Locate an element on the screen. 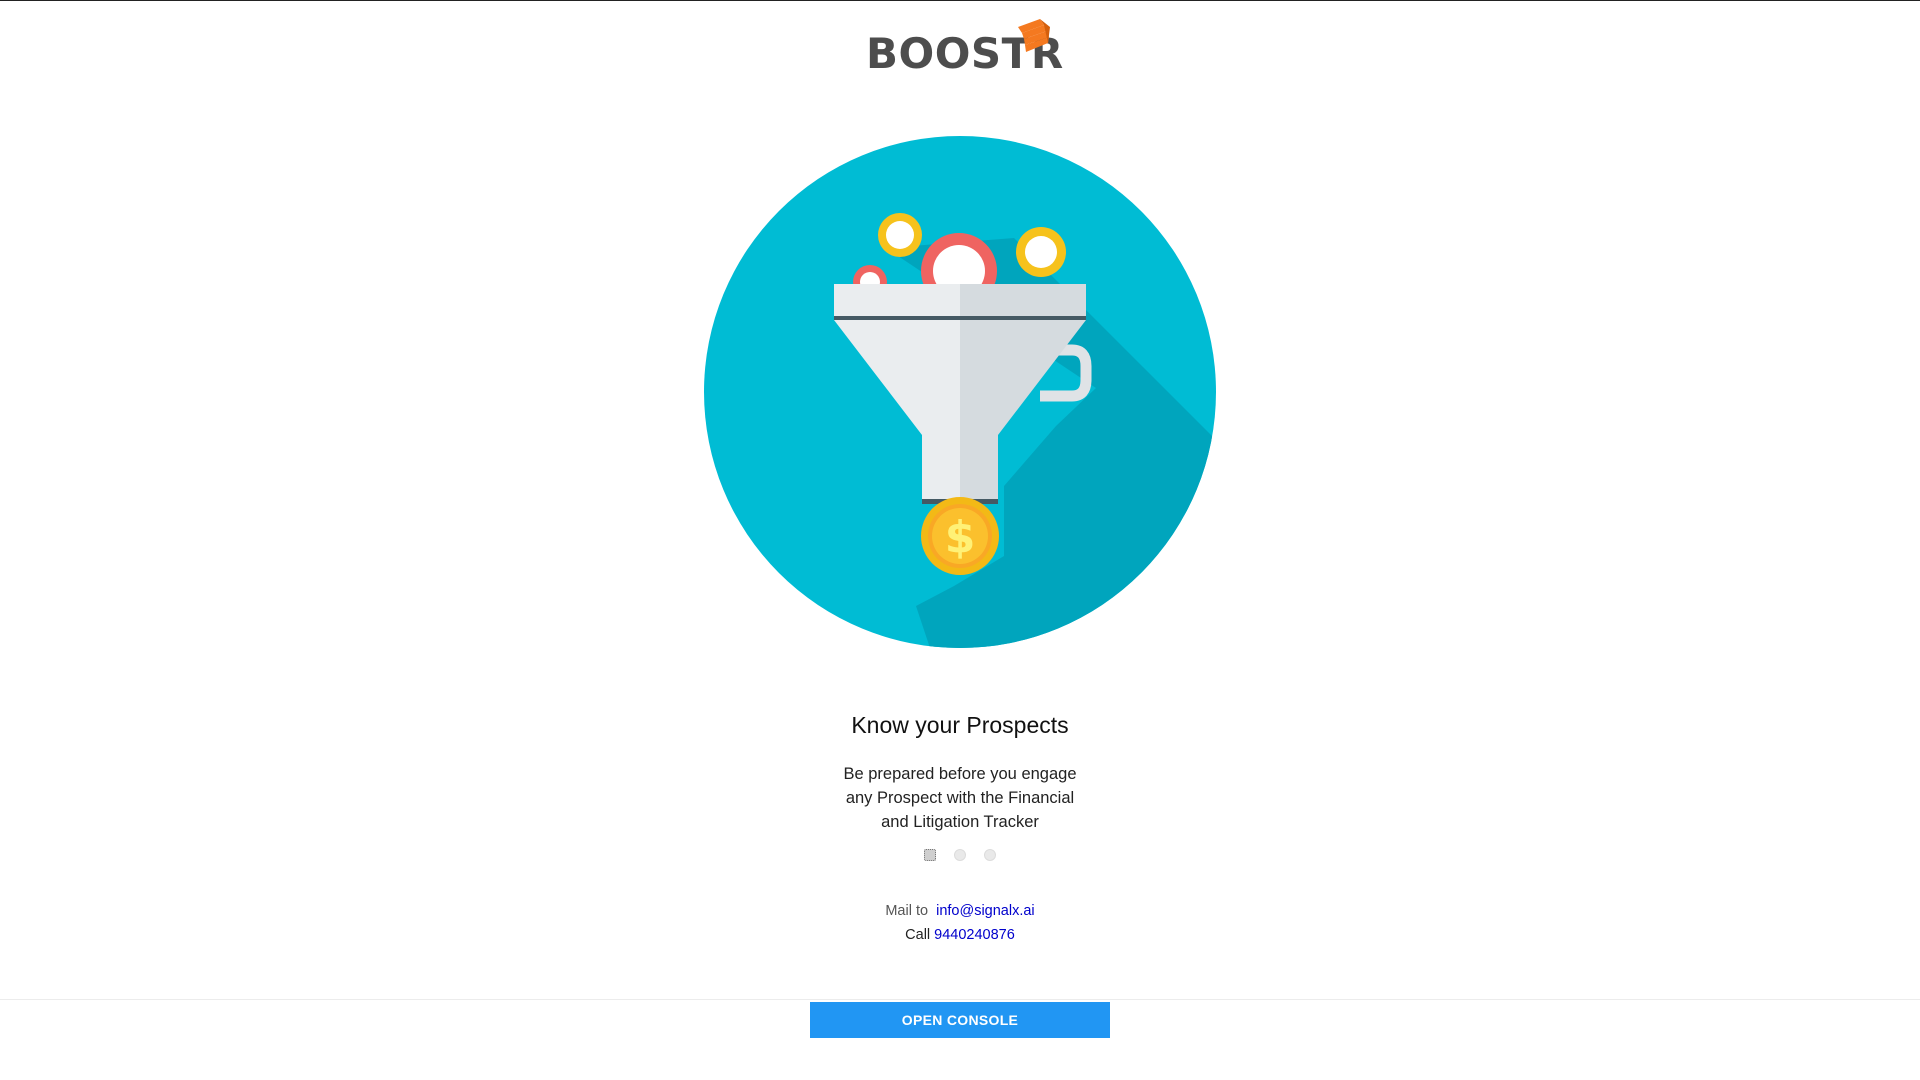  mail-line: Mail to info@signalx.ai is located at coordinates (960, 911).